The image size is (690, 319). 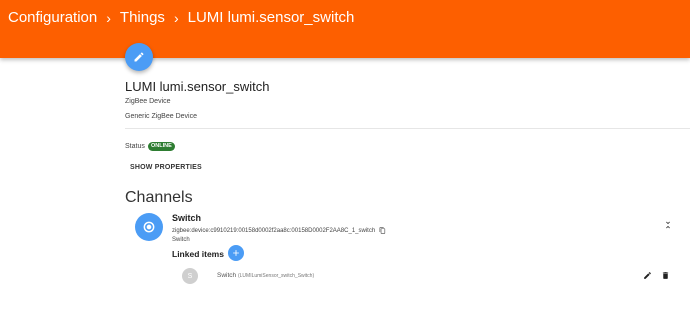 I want to click on channel-name: Switch, so click(x=187, y=218).